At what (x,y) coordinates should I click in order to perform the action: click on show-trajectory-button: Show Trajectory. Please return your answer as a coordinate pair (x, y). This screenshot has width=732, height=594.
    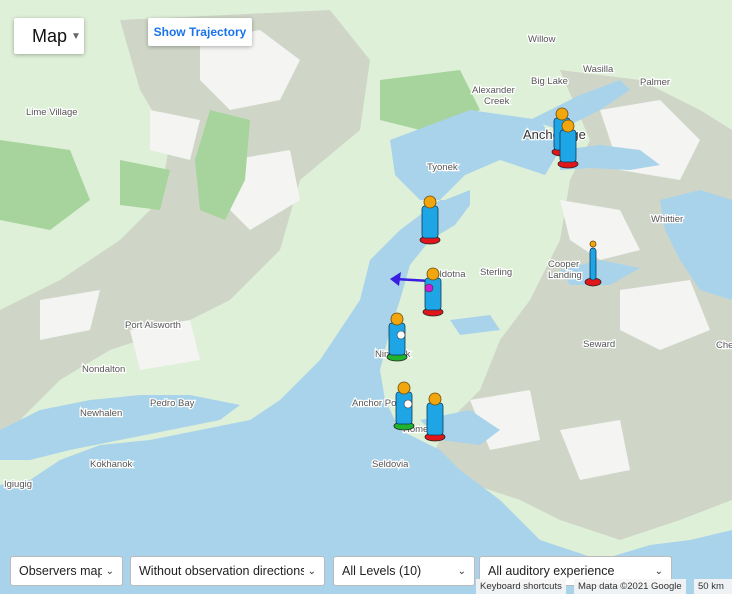
    Looking at the image, I should click on (200, 32).